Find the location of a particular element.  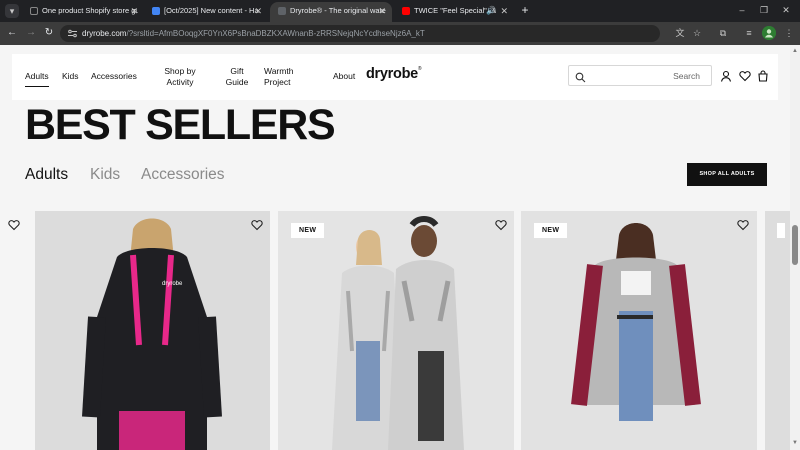

scrollbar-thumb is located at coordinates (795, 245).